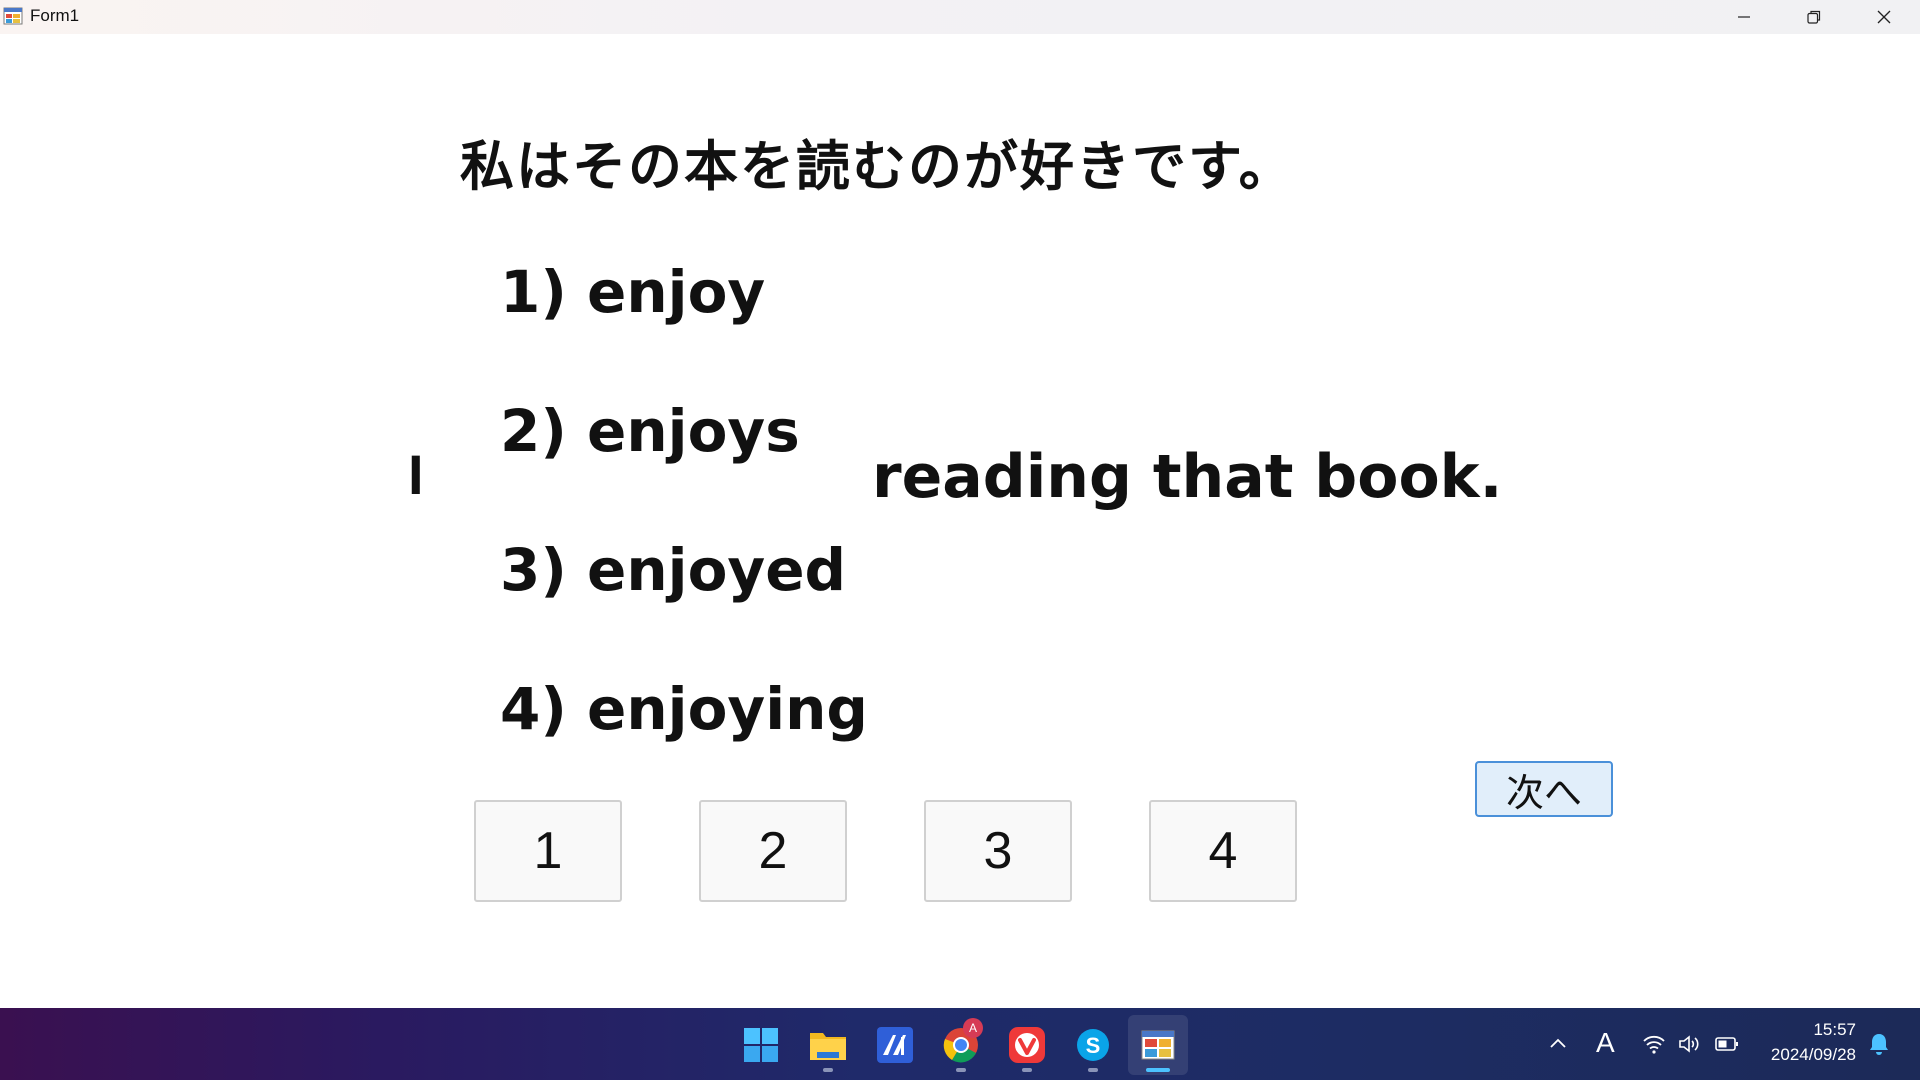 Image resolution: width=1920 pixels, height=1080 pixels. I want to click on close-button, so click(1884, 17).